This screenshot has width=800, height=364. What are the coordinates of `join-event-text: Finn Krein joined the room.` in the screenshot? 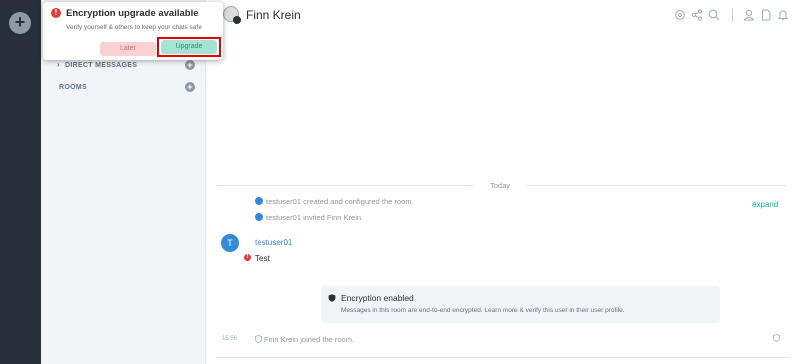 It's located at (309, 339).